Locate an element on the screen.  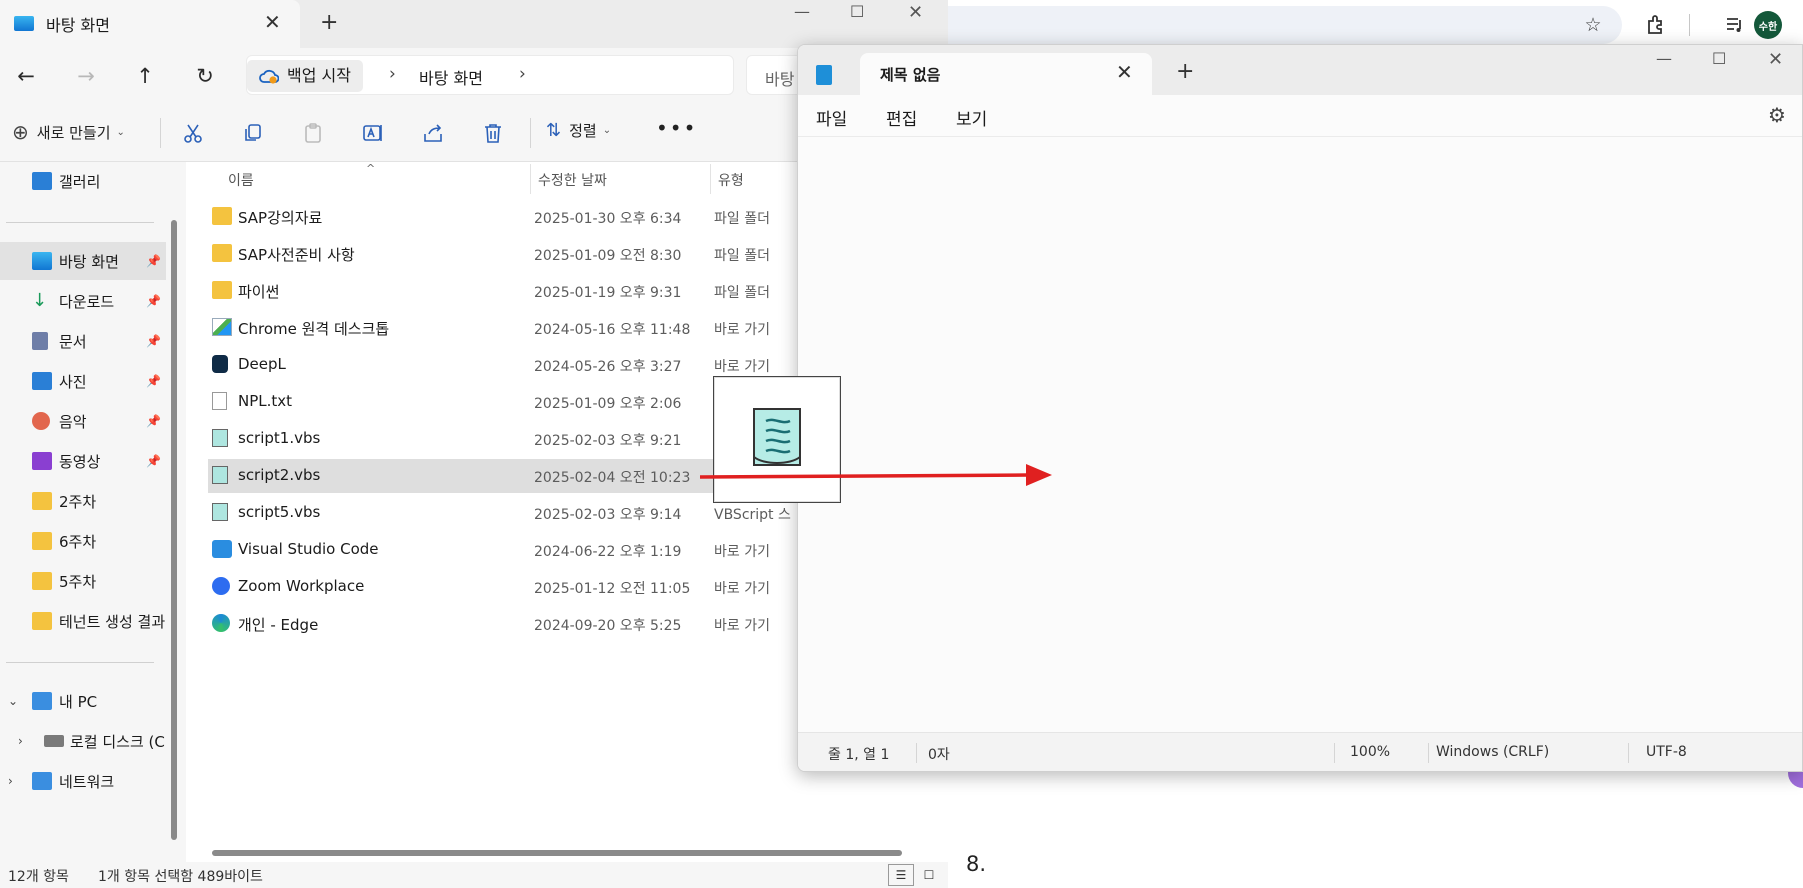
notepad-menu-bar: 파일 편집 보기 ⚙ is located at coordinates (1300, 116).